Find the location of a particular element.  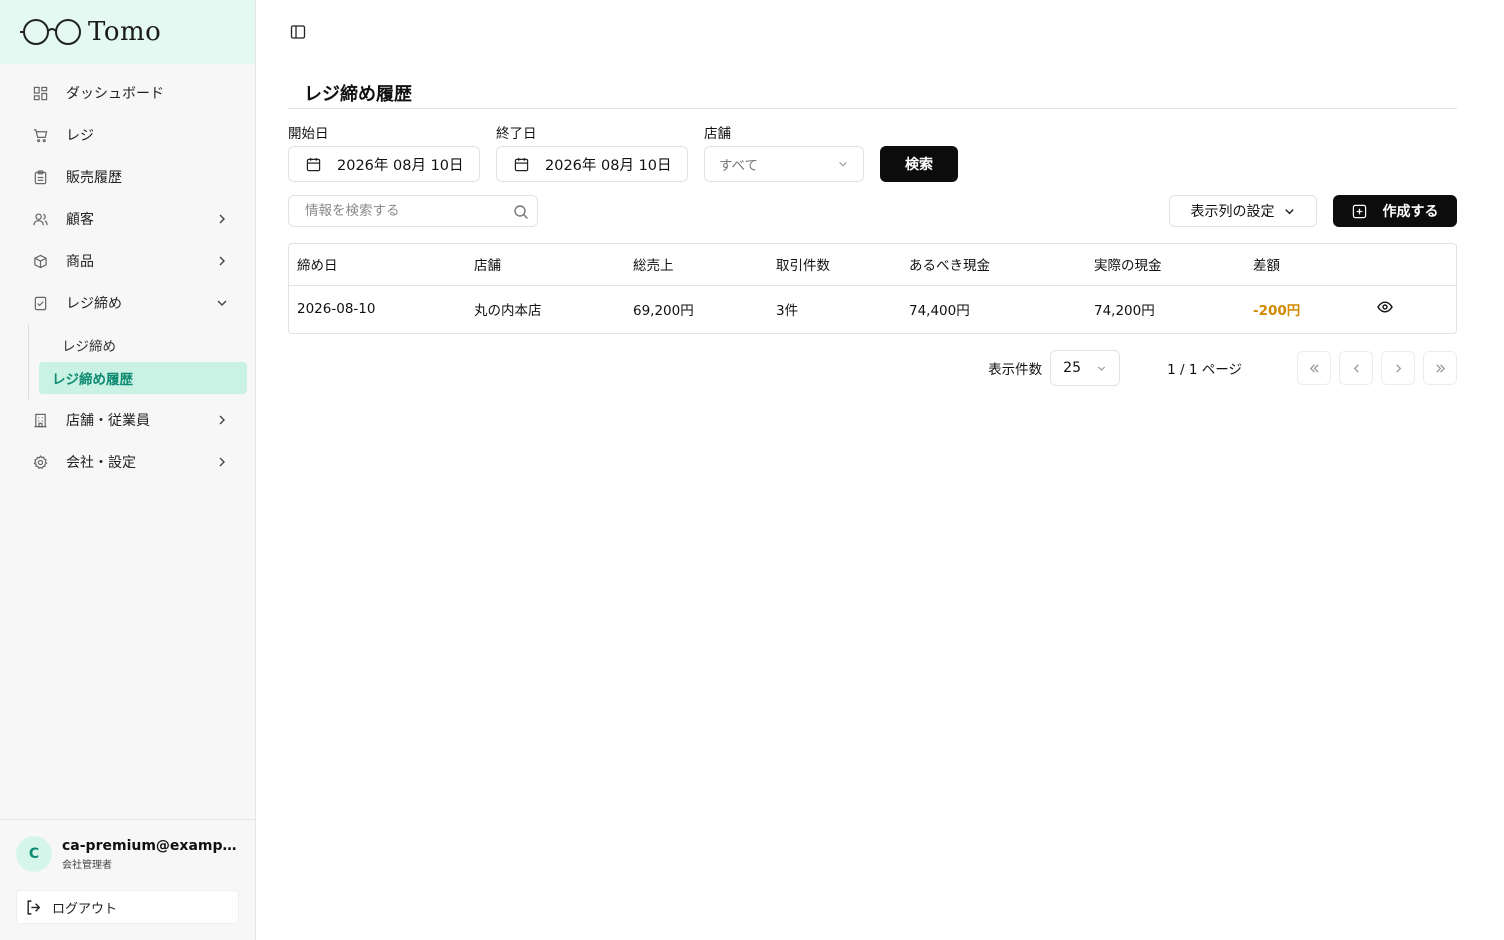

user-profile: C ca-premium@example.com 会社管理者 is located at coordinates (127, 854).